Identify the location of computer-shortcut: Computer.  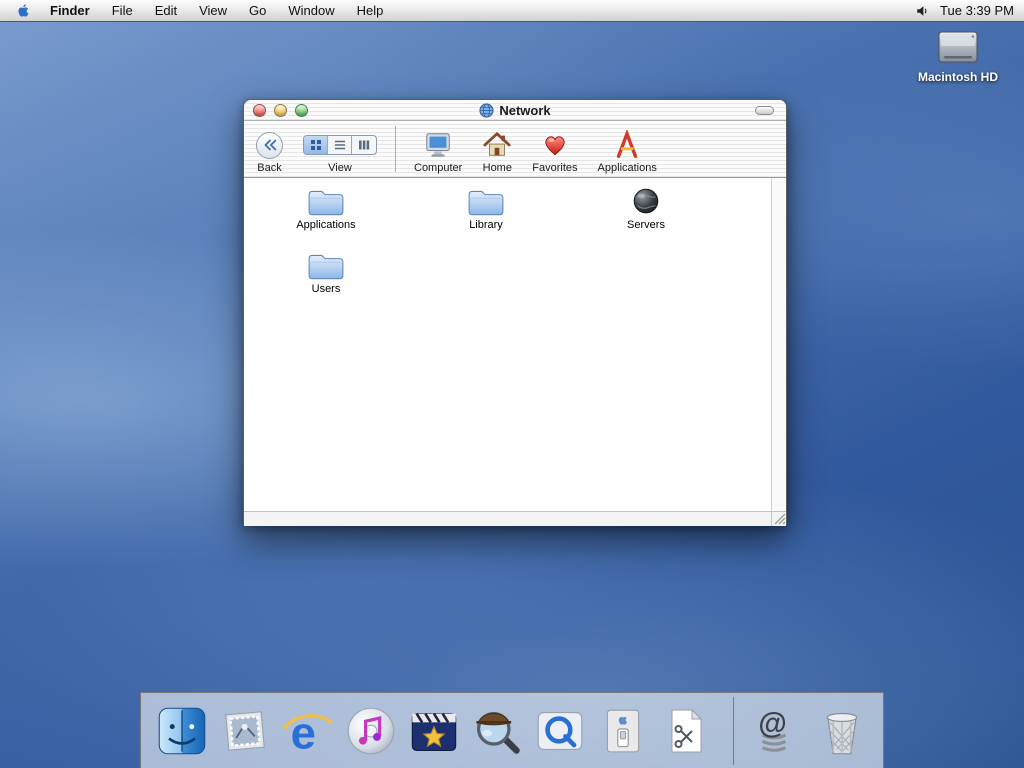
(438, 152).